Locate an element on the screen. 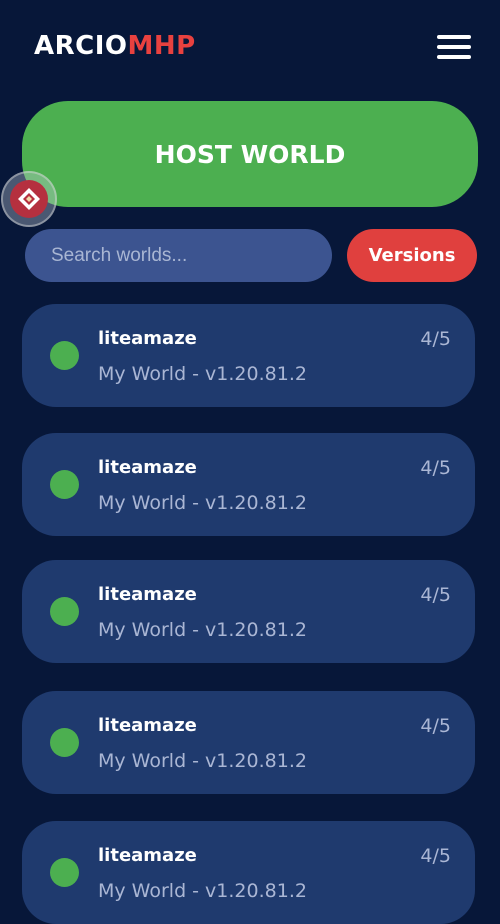  floating-assistant-button is located at coordinates (29, 199).